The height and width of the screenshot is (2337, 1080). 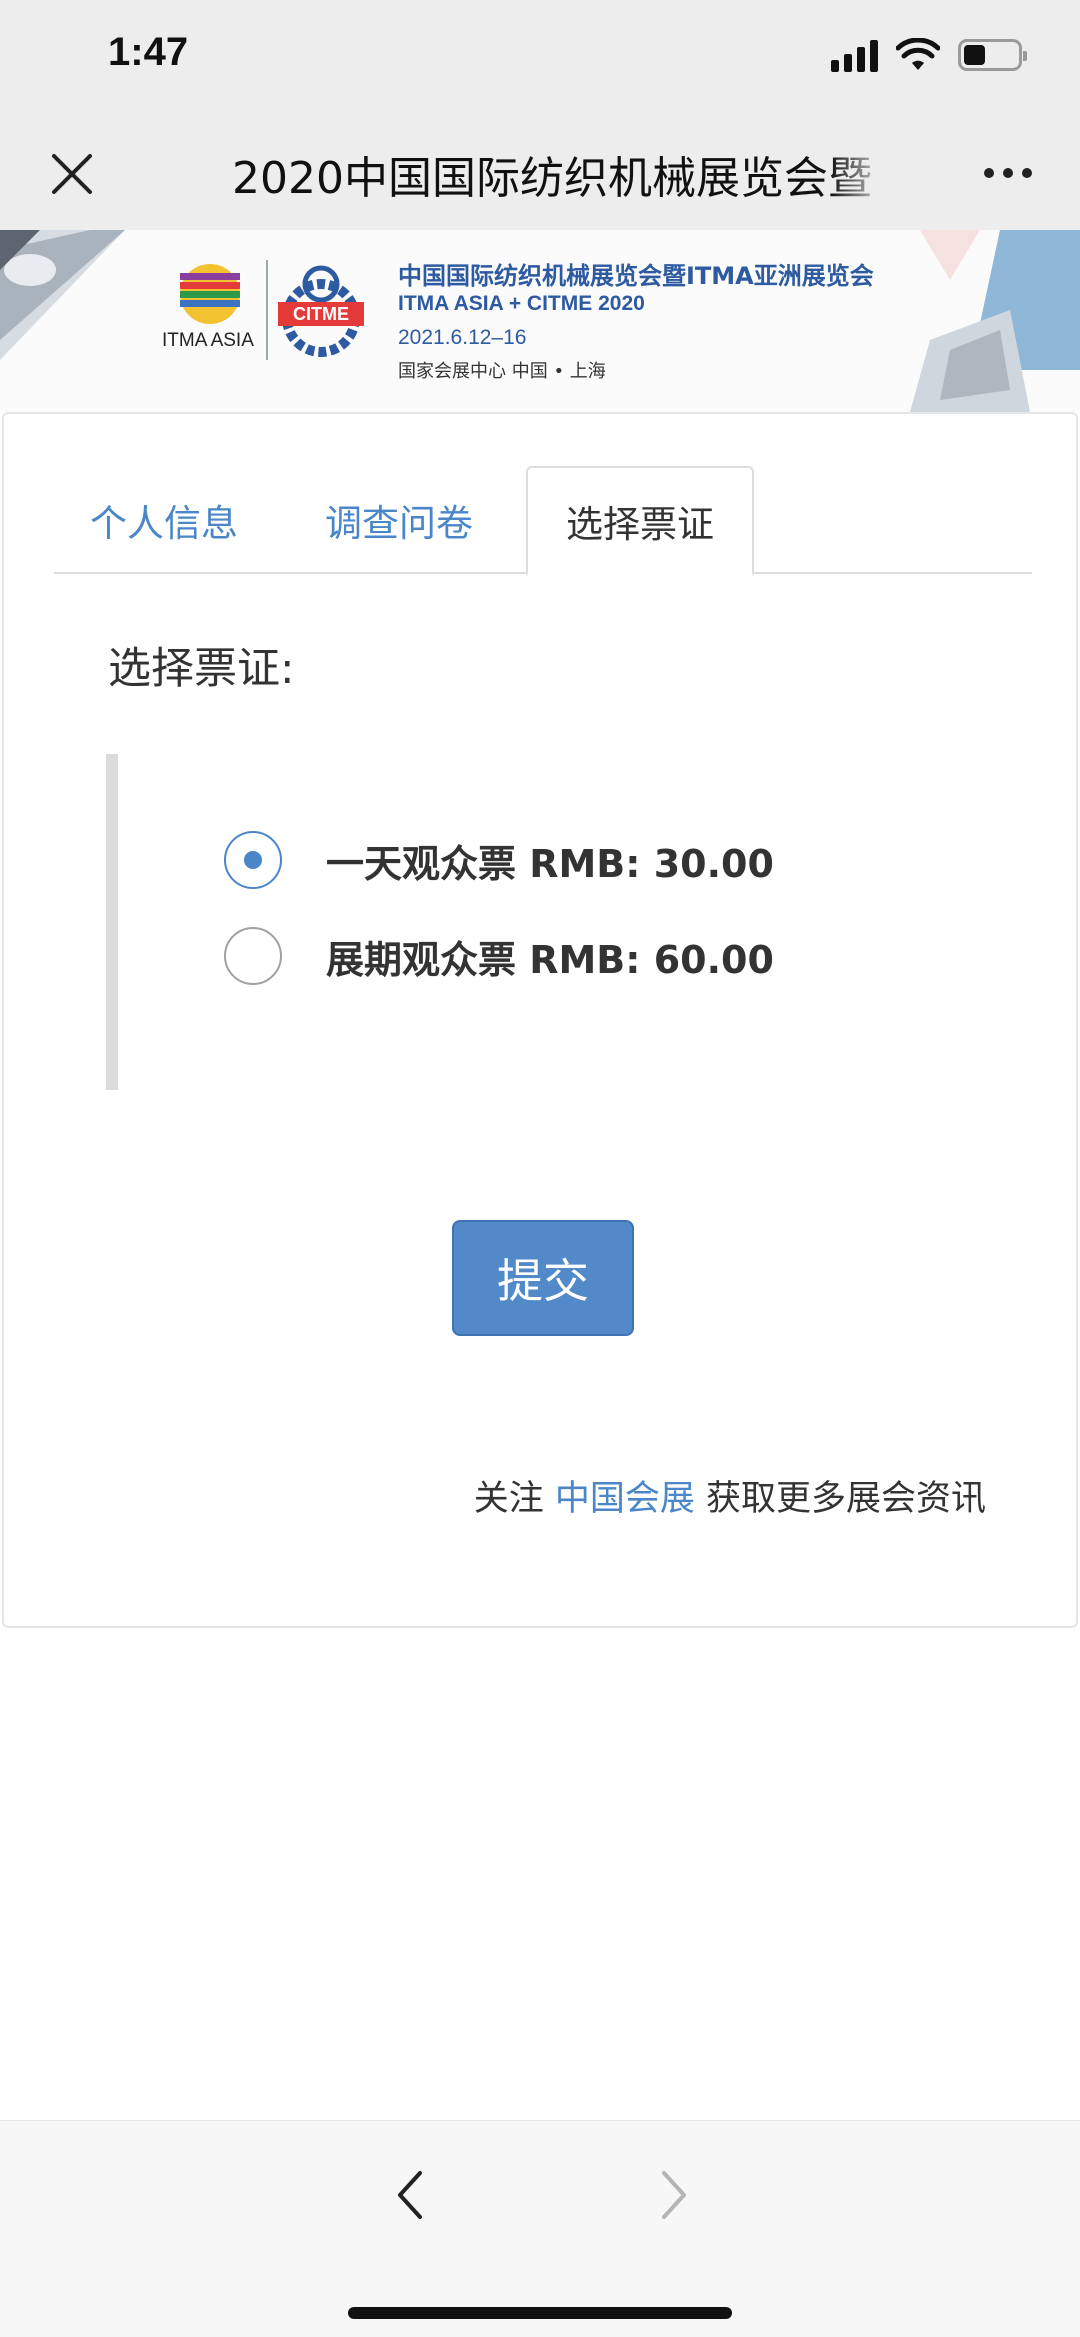 What do you see at coordinates (399, 520) in the screenshot?
I see `tab-survey: 调查问卷` at bounding box center [399, 520].